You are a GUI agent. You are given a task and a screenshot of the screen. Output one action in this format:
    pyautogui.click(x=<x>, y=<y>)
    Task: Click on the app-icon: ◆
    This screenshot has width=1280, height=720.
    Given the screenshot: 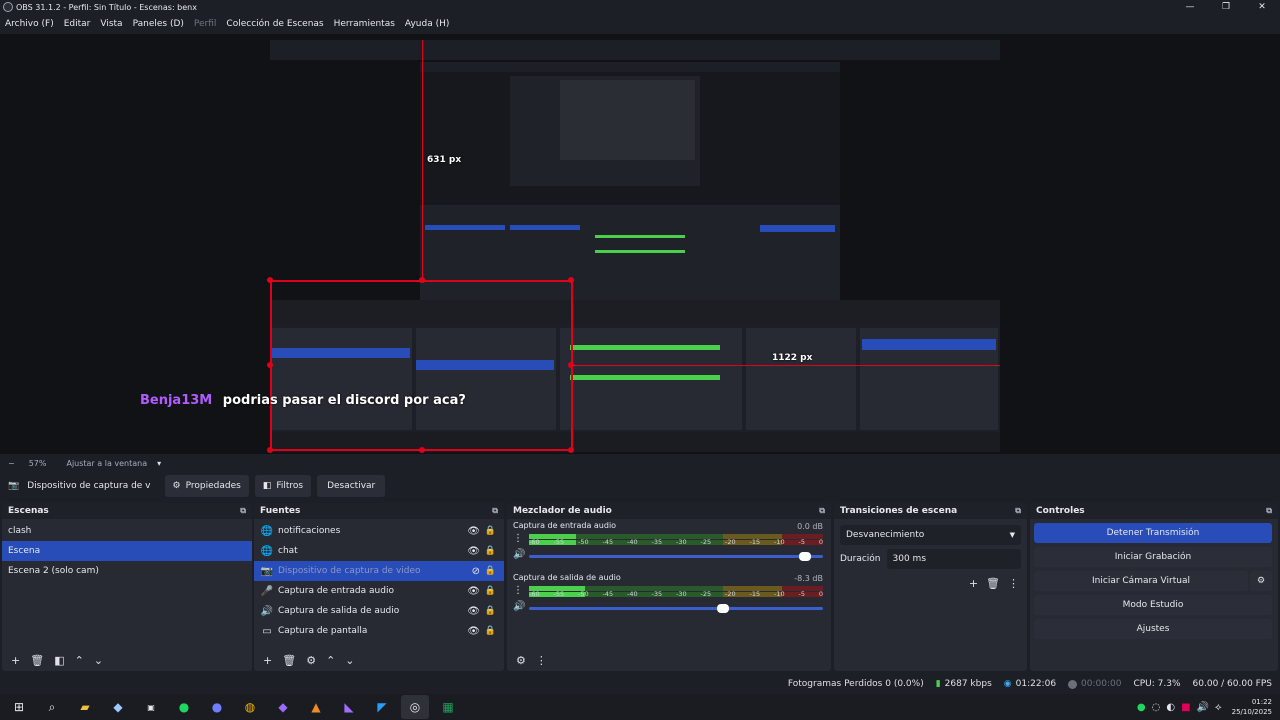 What is the action you would take?
    pyautogui.click(x=283, y=707)
    